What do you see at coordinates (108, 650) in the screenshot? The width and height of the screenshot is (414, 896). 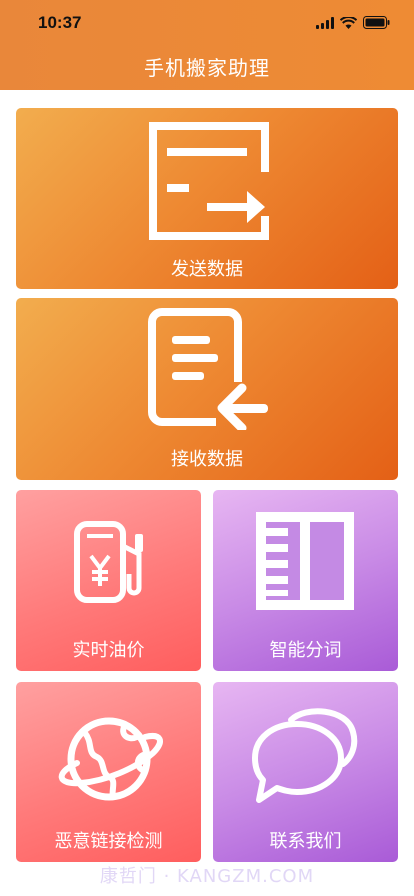 I see `oil-price-label: 实时油价` at bounding box center [108, 650].